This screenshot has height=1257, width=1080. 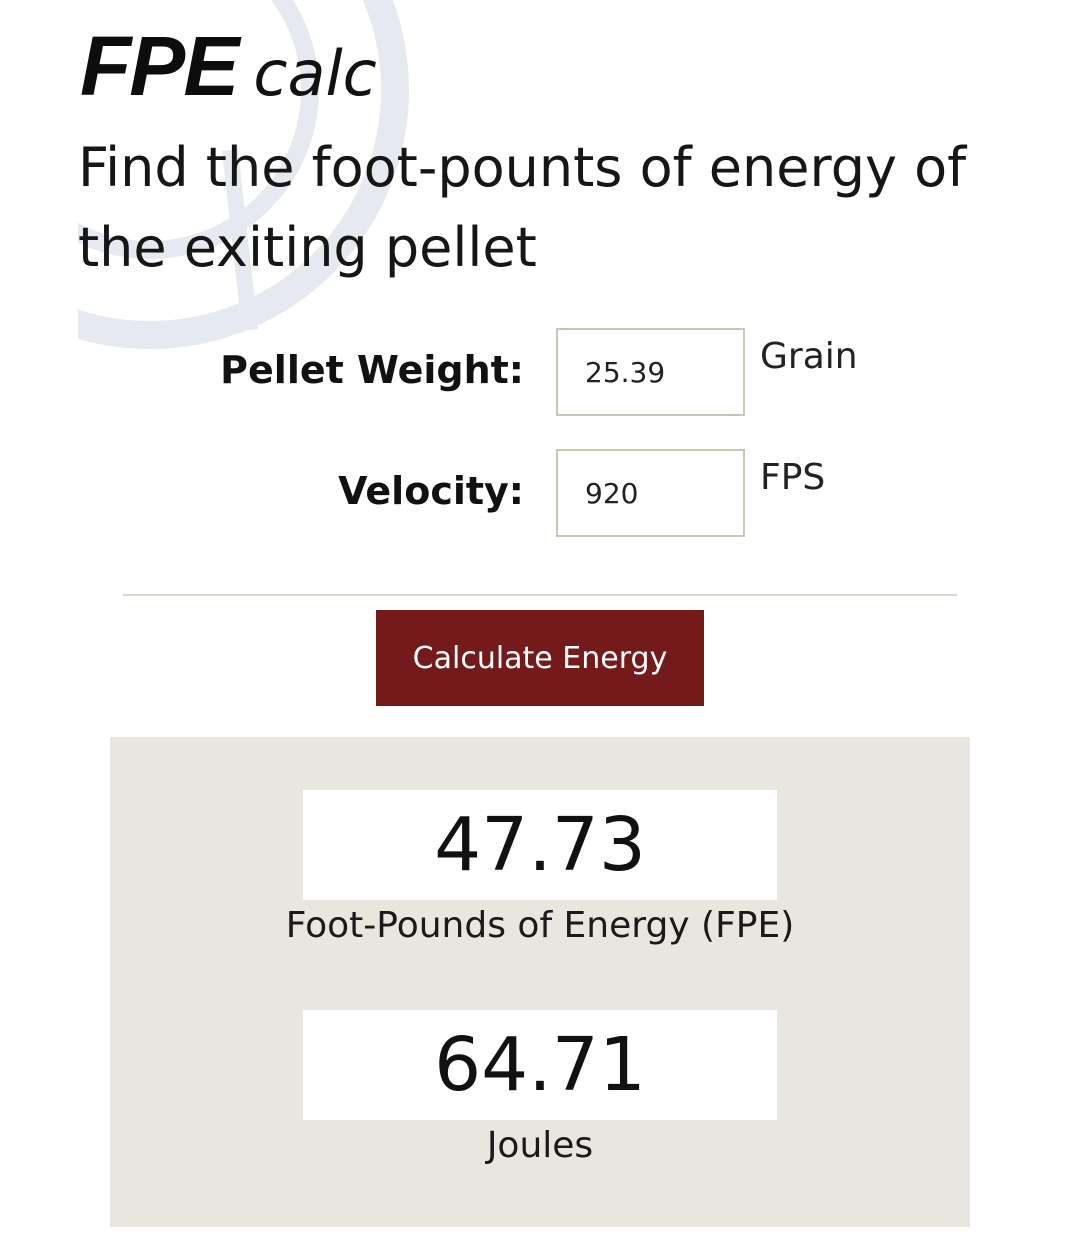 I want to click on fpe-result-label: Foot-Pounds of Energy (FPE), so click(x=540, y=925).